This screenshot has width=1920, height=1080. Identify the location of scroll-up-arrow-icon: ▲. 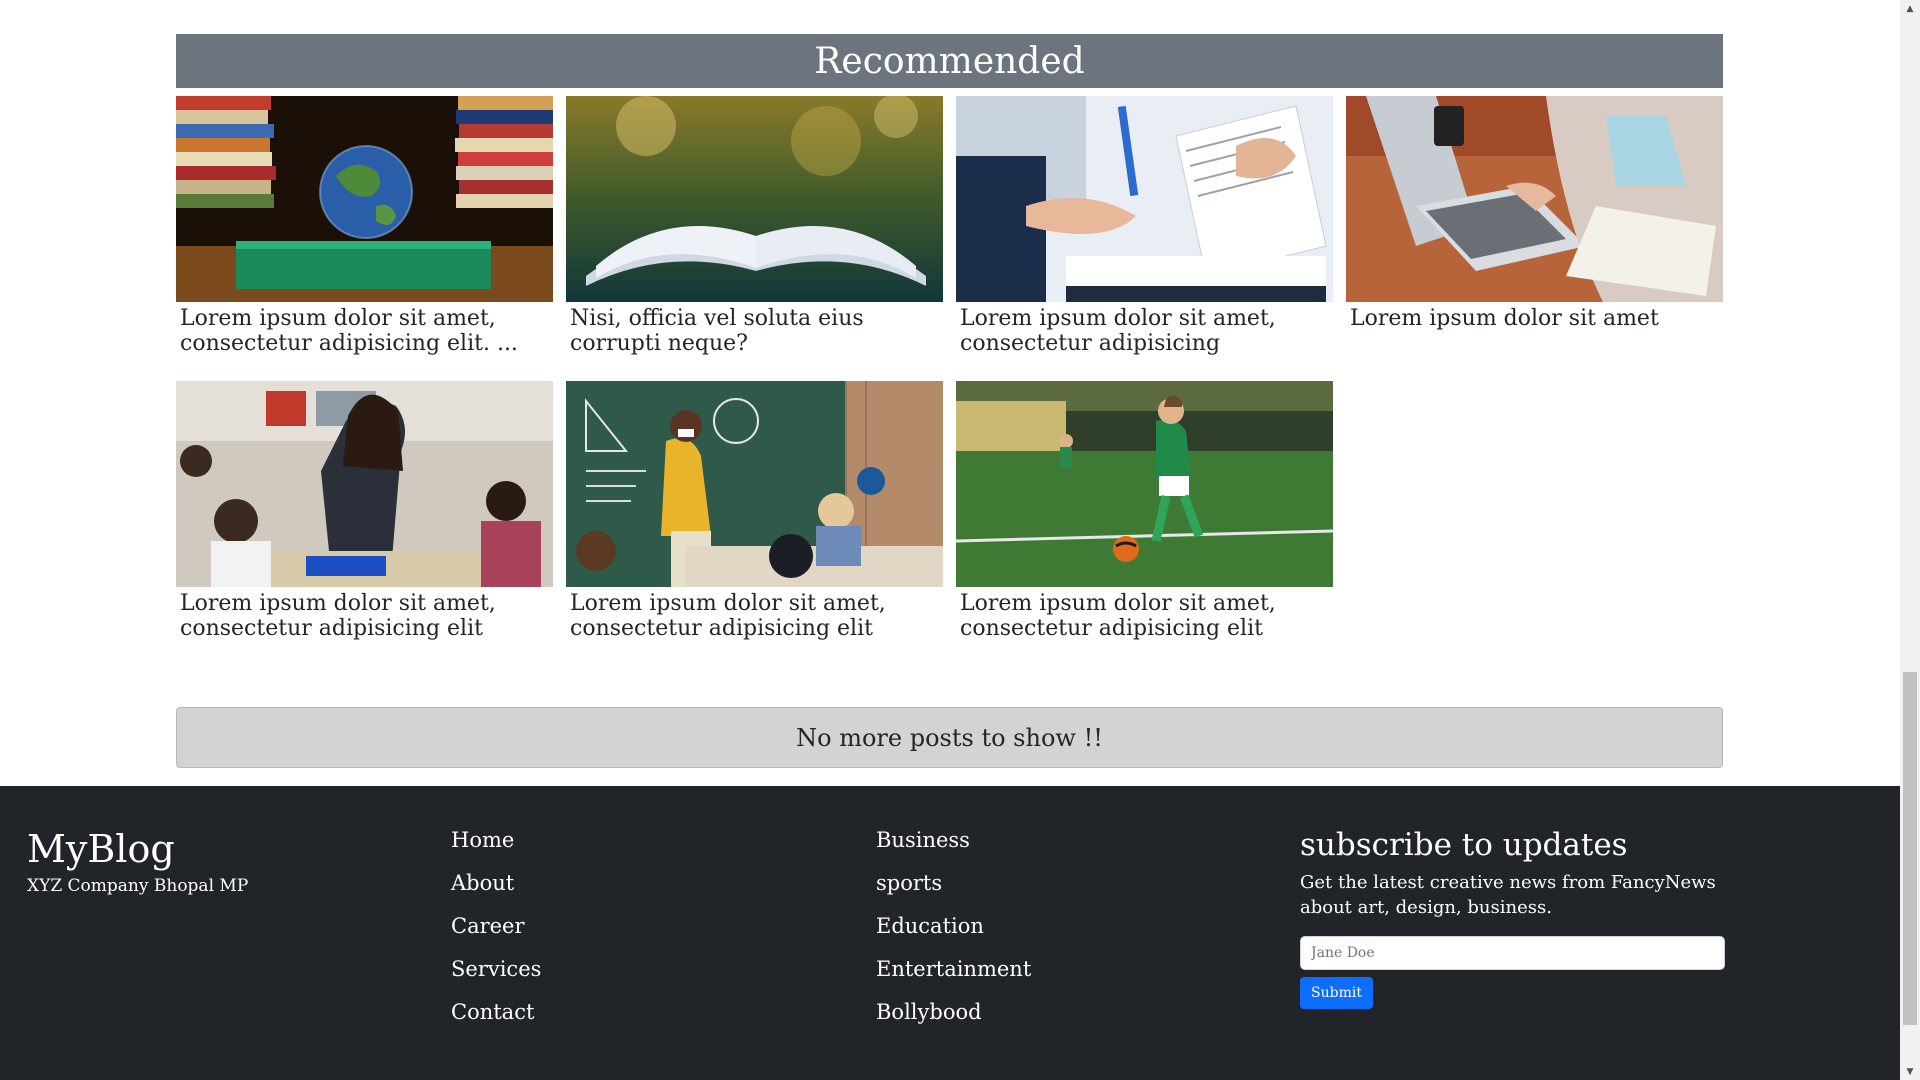
(1910, 8).